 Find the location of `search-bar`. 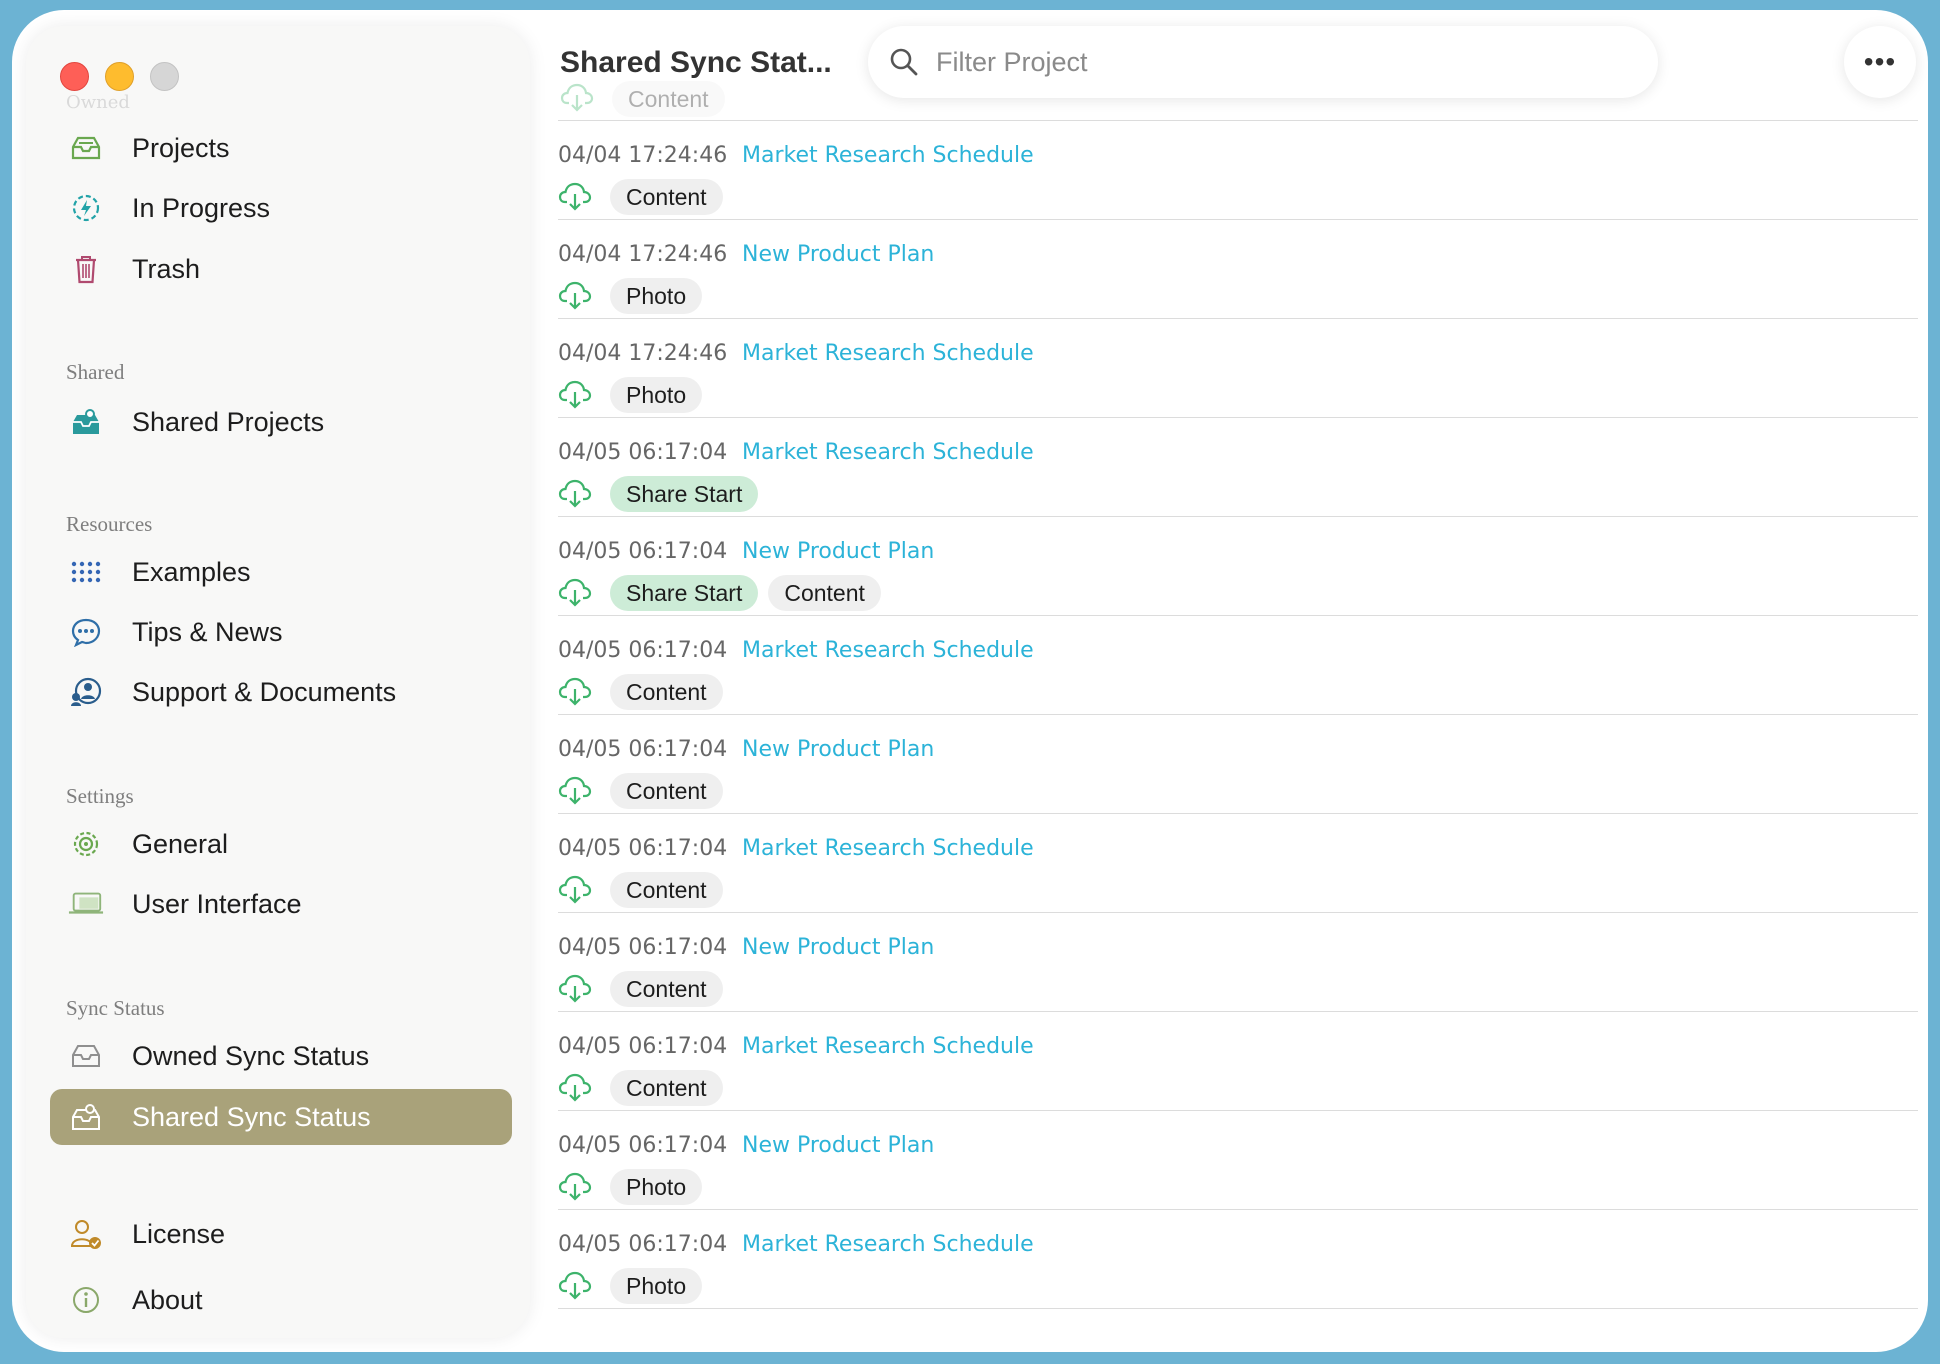

search-bar is located at coordinates (1263, 62).